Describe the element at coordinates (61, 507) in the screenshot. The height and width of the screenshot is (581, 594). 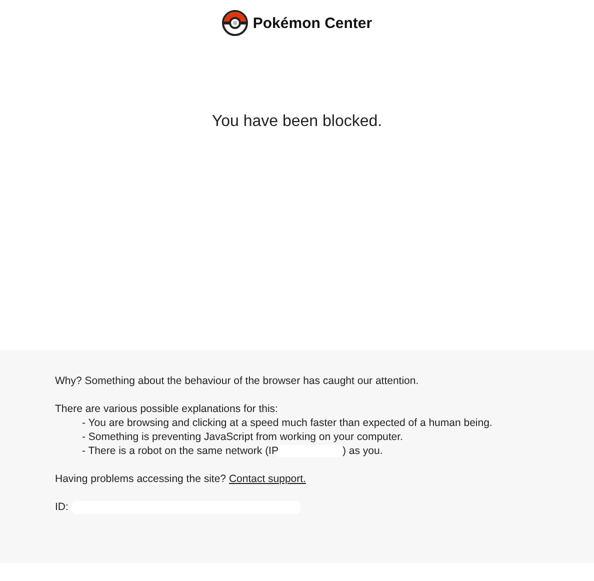
I see `id-label: ID:` at that location.